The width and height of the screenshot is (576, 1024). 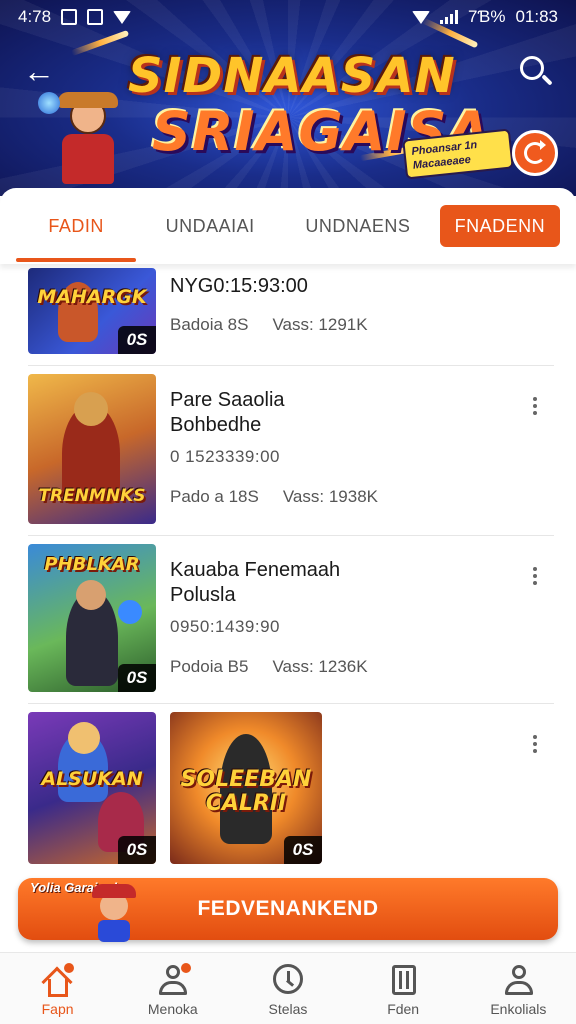 What do you see at coordinates (87, 909) in the screenshot?
I see `cta-illustration: Yolia Garaiuol` at bounding box center [87, 909].